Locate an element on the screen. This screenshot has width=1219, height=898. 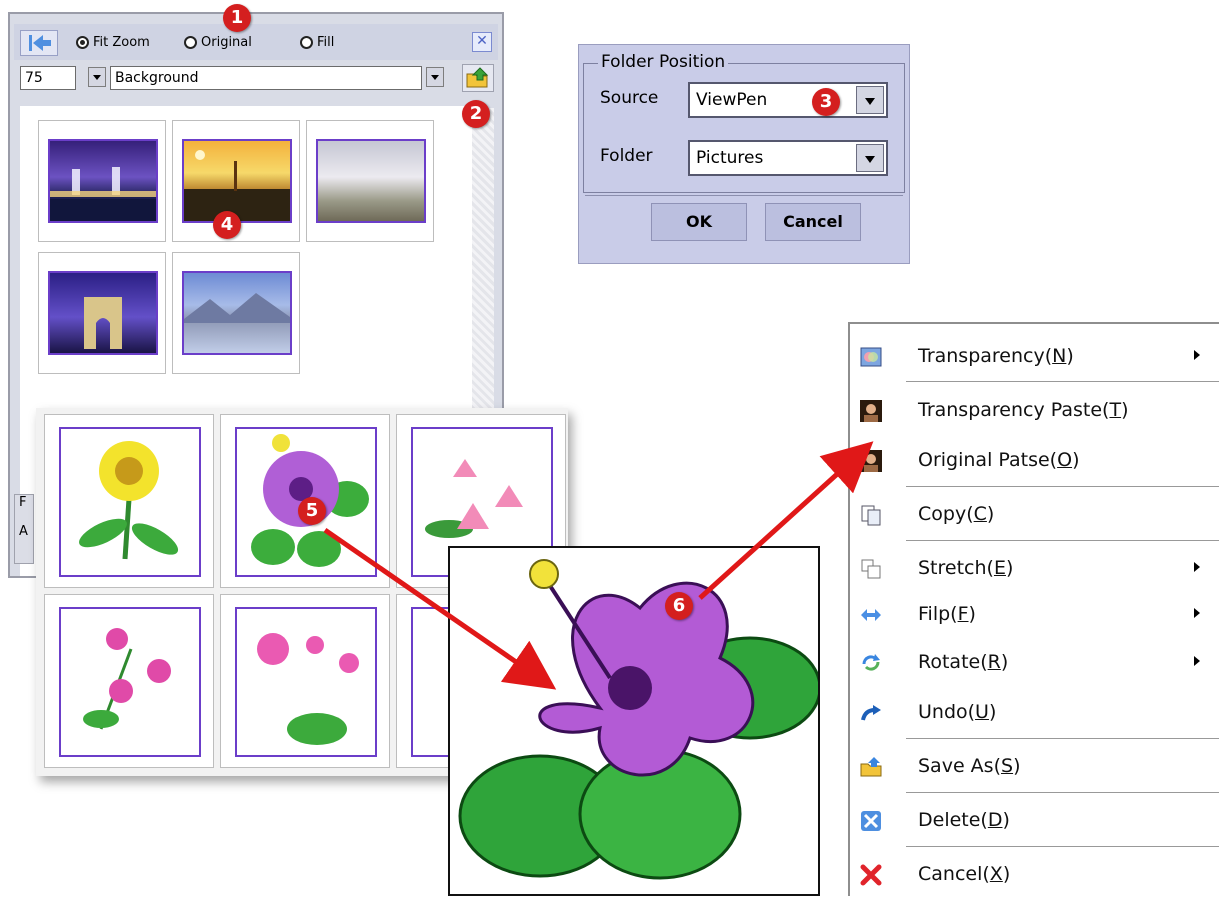
callout-badge-4: 4 is located at coordinates (227, 225).